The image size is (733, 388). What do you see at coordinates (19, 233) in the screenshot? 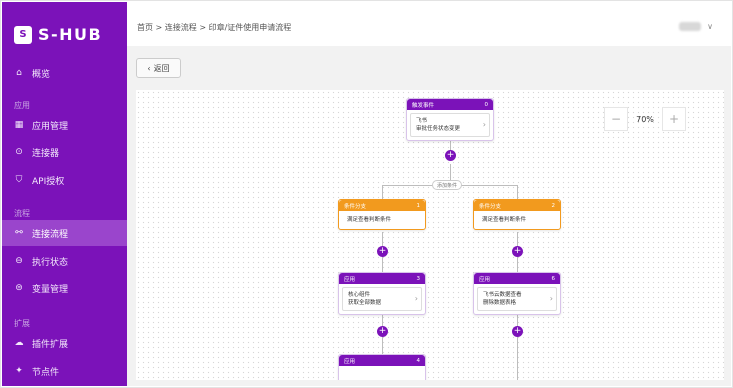
I see `link-icon: ⚯` at bounding box center [19, 233].